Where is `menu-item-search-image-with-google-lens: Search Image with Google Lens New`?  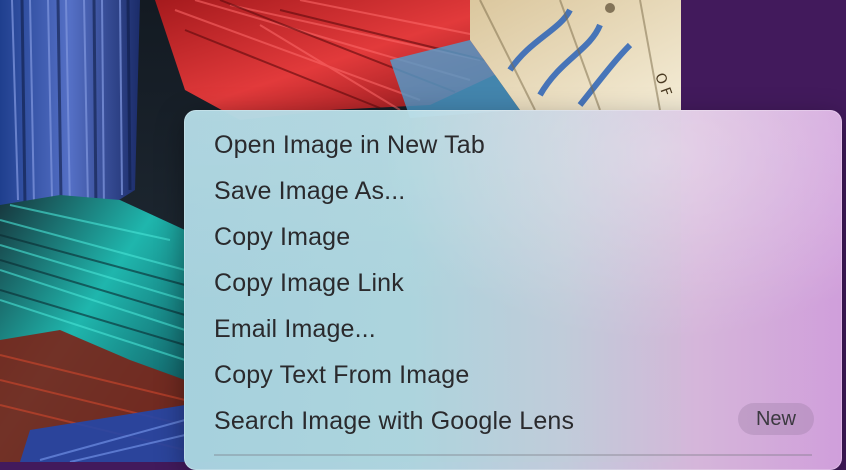 menu-item-search-image-with-google-lens: Search Image with Google Lens New is located at coordinates (513, 422).